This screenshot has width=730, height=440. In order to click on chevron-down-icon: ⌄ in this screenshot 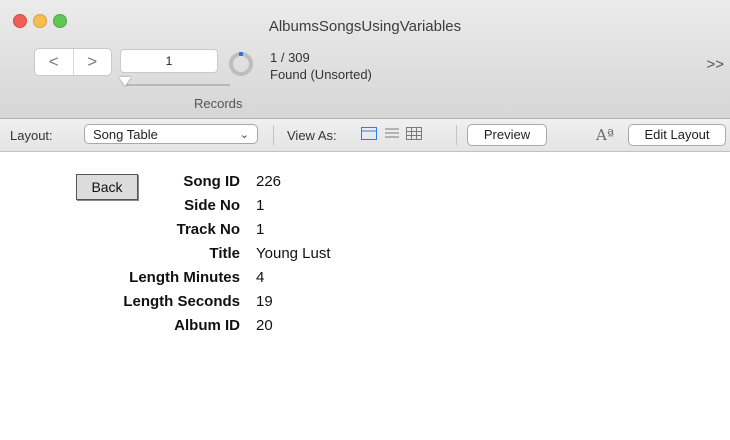, I will do `click(244, 135)`.